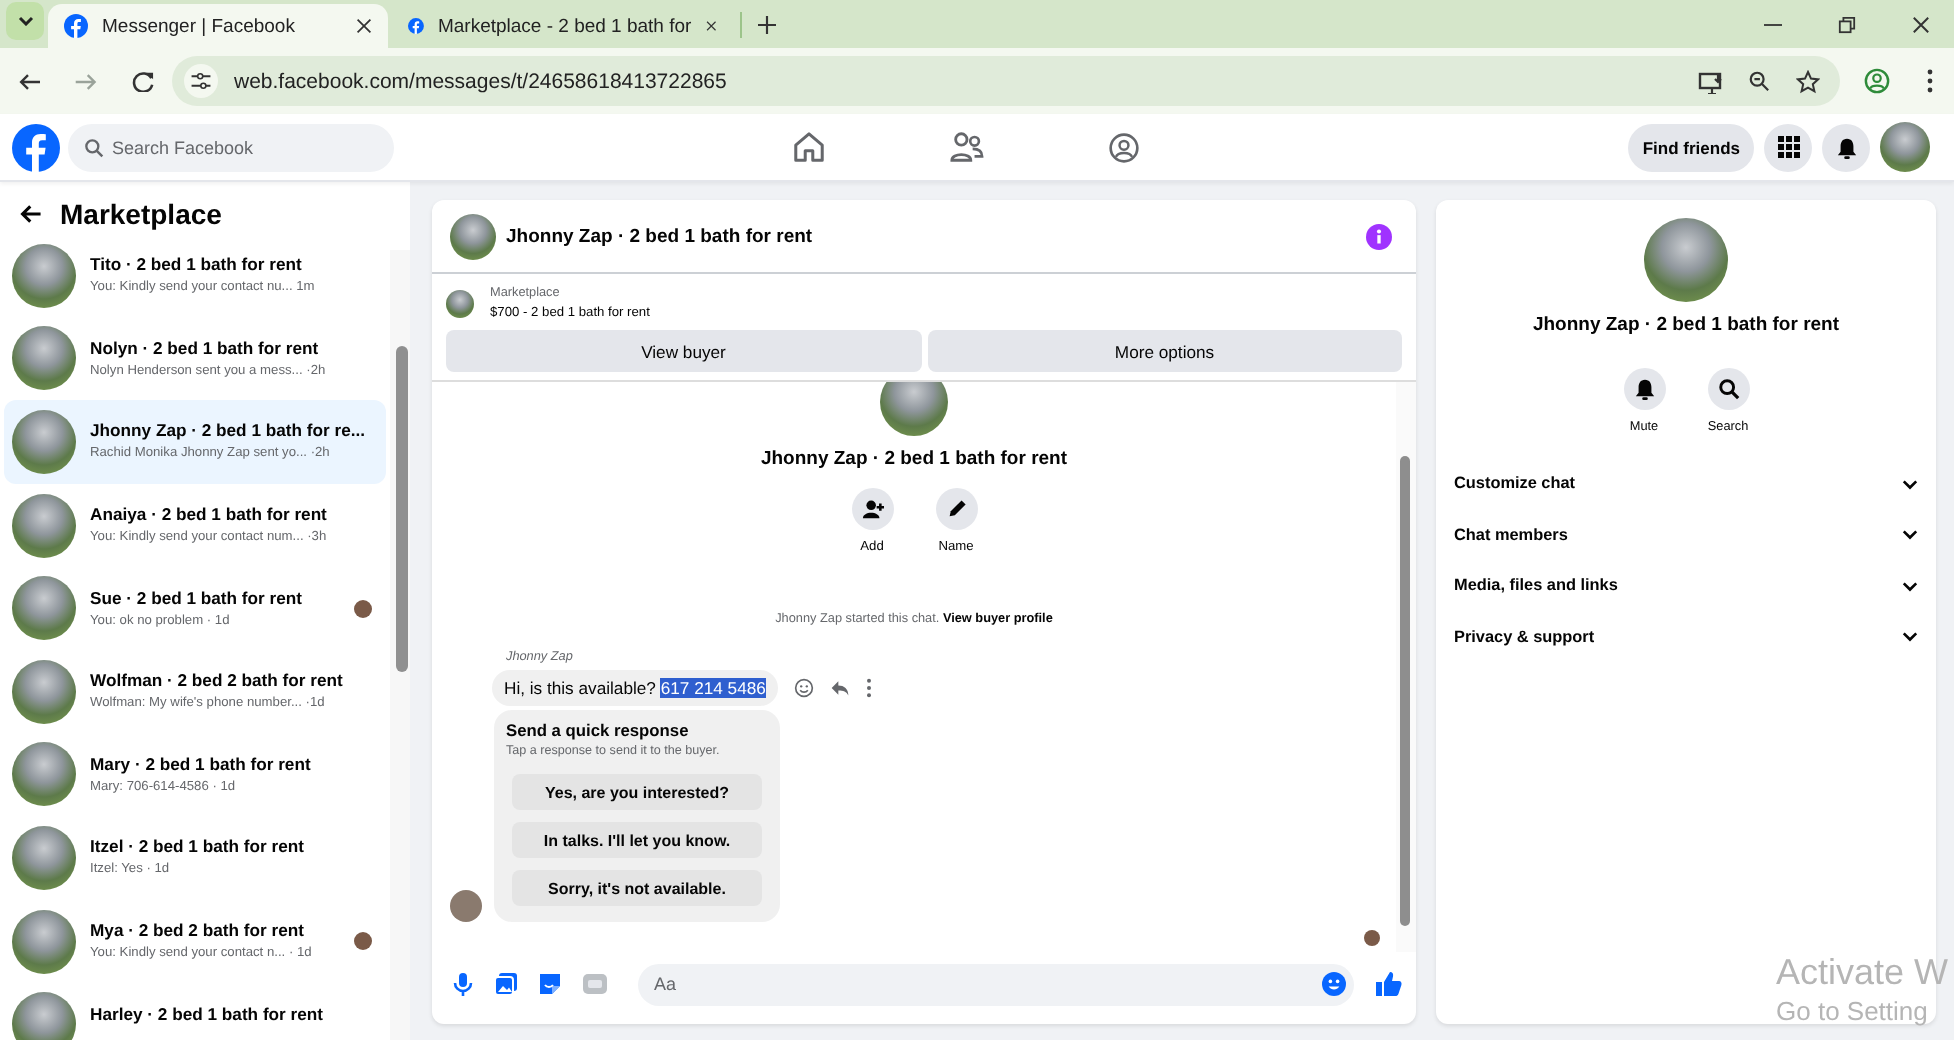 This screenshot has width=1954, height=1040. Describe the element at coordinates (1710, 81) in the screenshot. I see `install-icon` at that location.